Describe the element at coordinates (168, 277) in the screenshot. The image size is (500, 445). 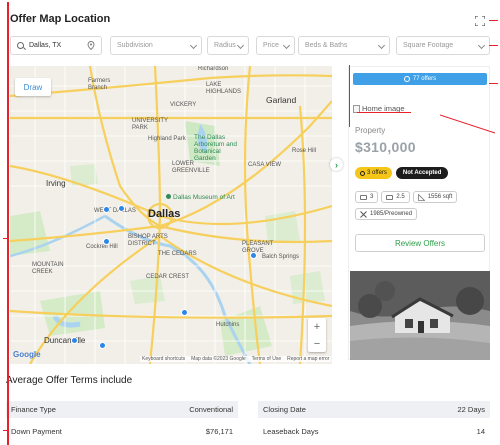
I see `map-label-cedar-crest: CEDAR CREST` at that location.